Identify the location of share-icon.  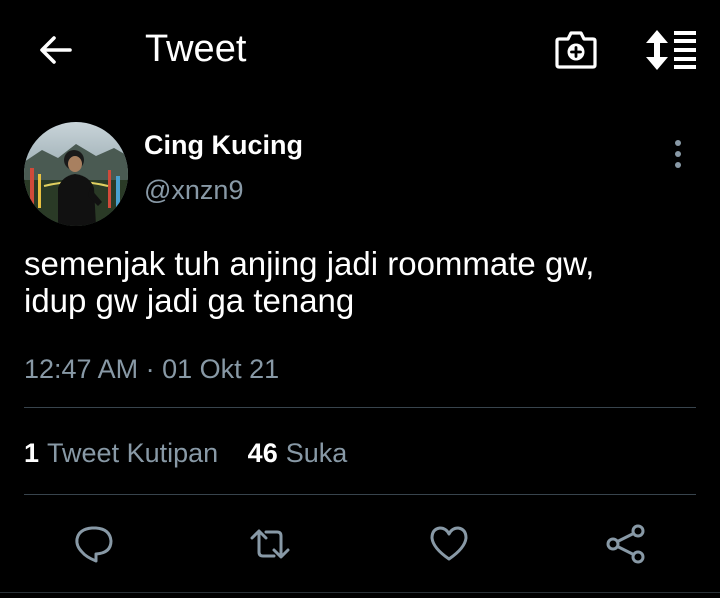
(625, 544).